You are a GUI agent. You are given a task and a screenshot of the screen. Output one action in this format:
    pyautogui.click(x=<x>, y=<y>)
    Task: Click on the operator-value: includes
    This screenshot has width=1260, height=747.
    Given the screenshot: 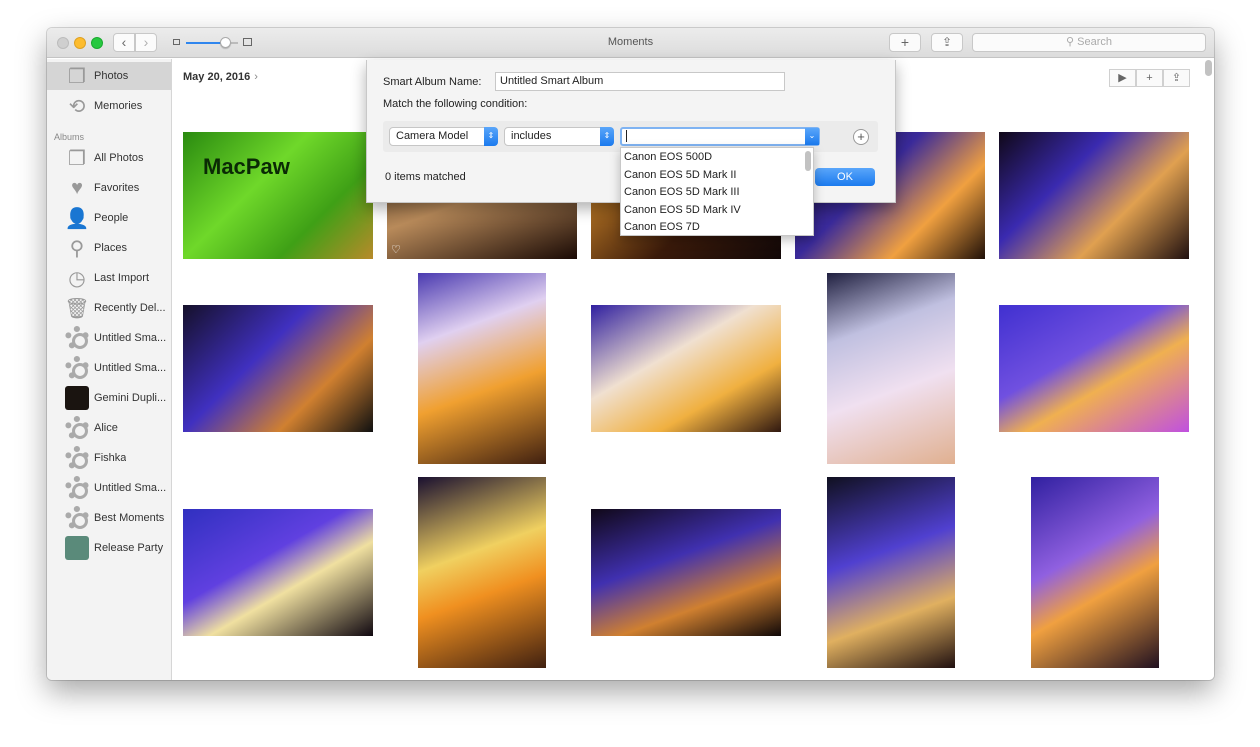 What is the action you would take?
    pyautogui.click(x=531, y=136)
    